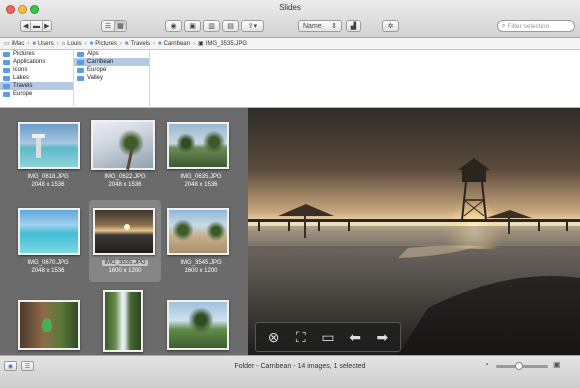 The image size is (580, 388). What do you see at coordinates (125, 271) in the screenshot?
I see `thumbnail-size: 1600 x 1200` at bounding box center [125, 271].